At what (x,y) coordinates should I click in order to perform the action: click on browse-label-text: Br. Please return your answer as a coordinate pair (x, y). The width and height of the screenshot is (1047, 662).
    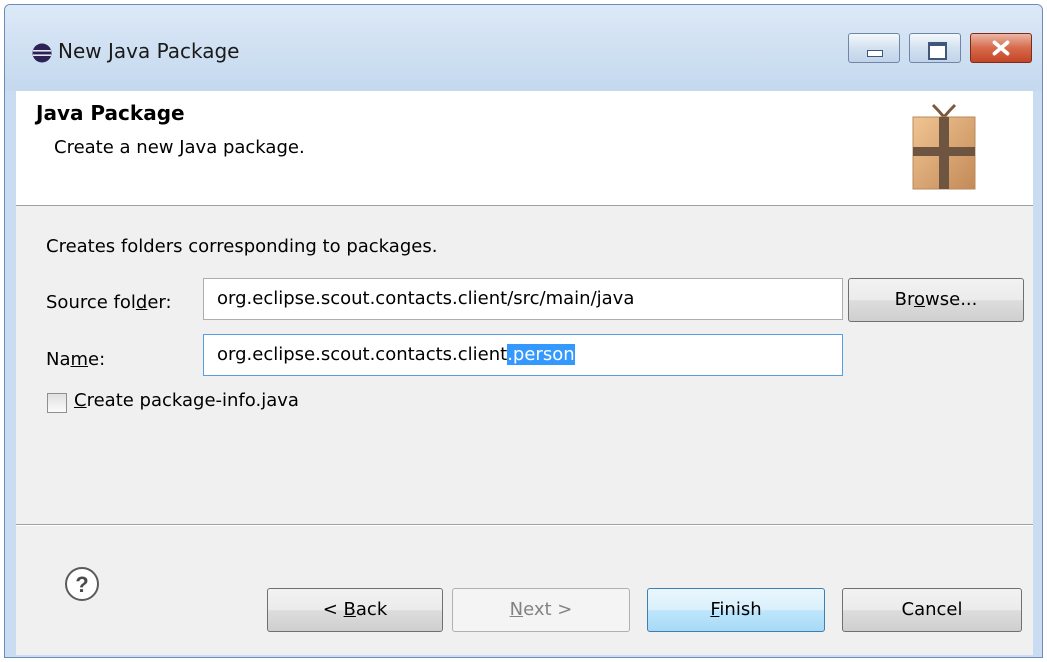
    Looking at the image, I should click on (904, 299).